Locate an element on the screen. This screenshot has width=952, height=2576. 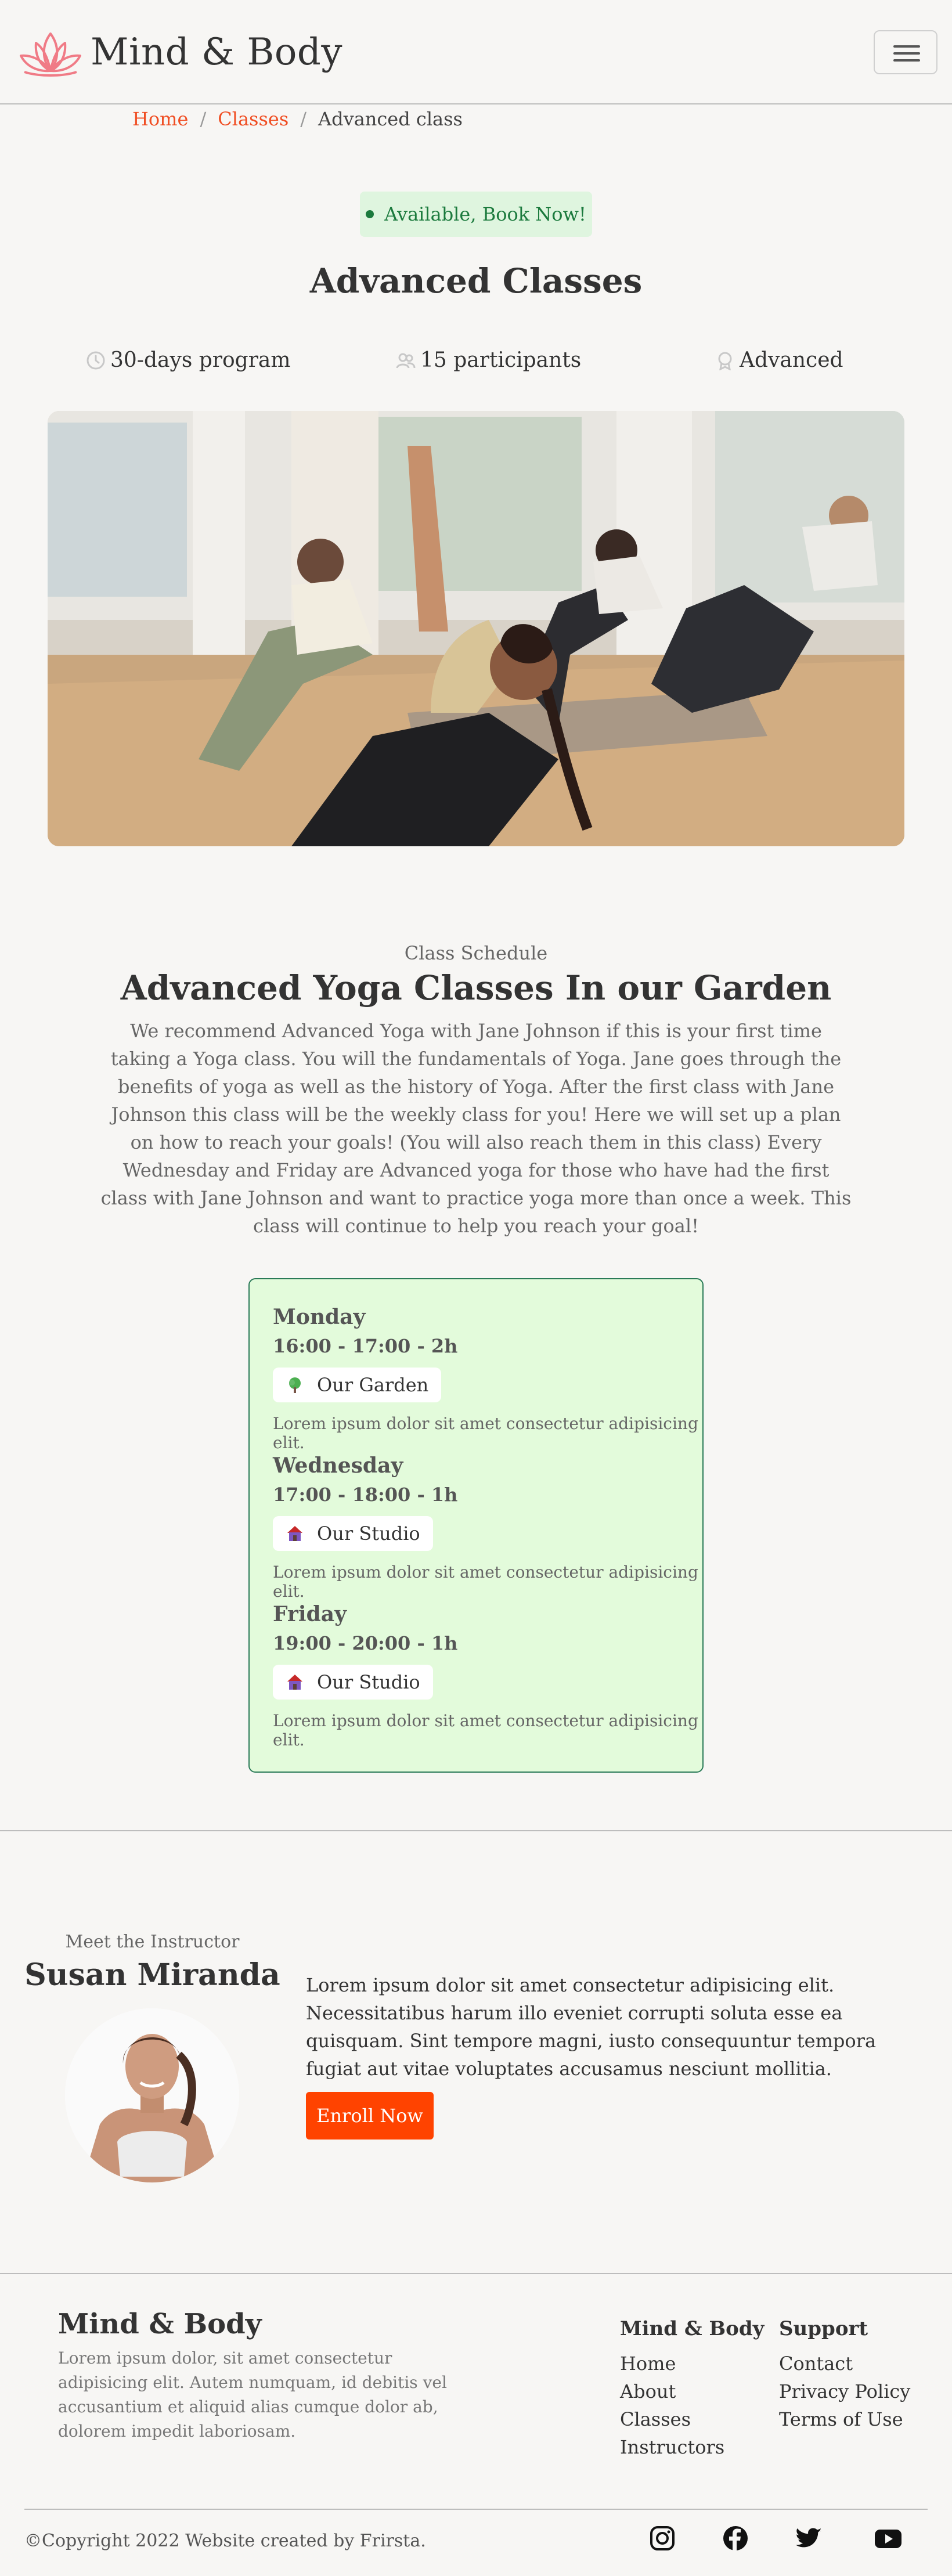
instructor-eyebrow: Meet the Instructor is located at coordinates (152, 1942).